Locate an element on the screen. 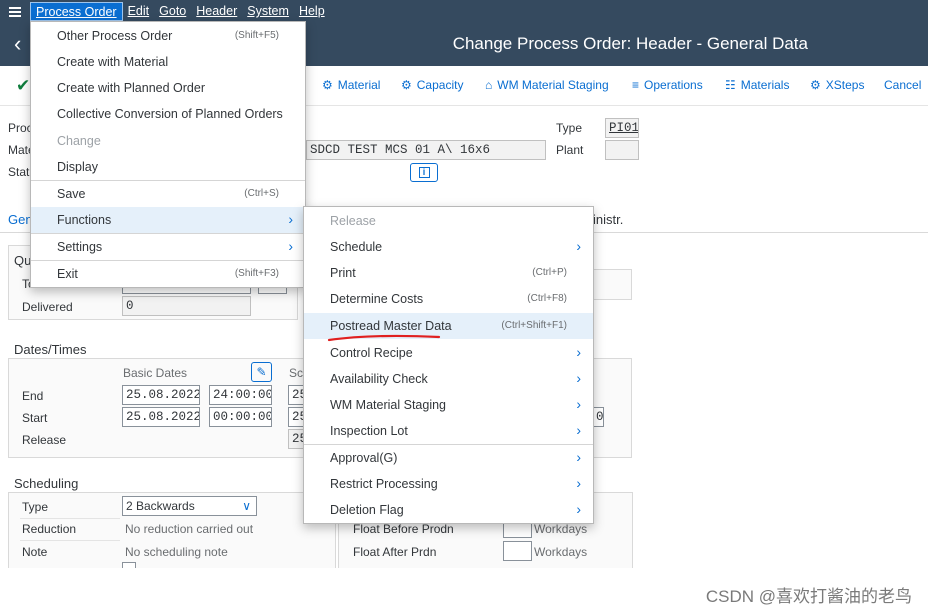  process-order-label: Proc is located at coordinates (20, 128).